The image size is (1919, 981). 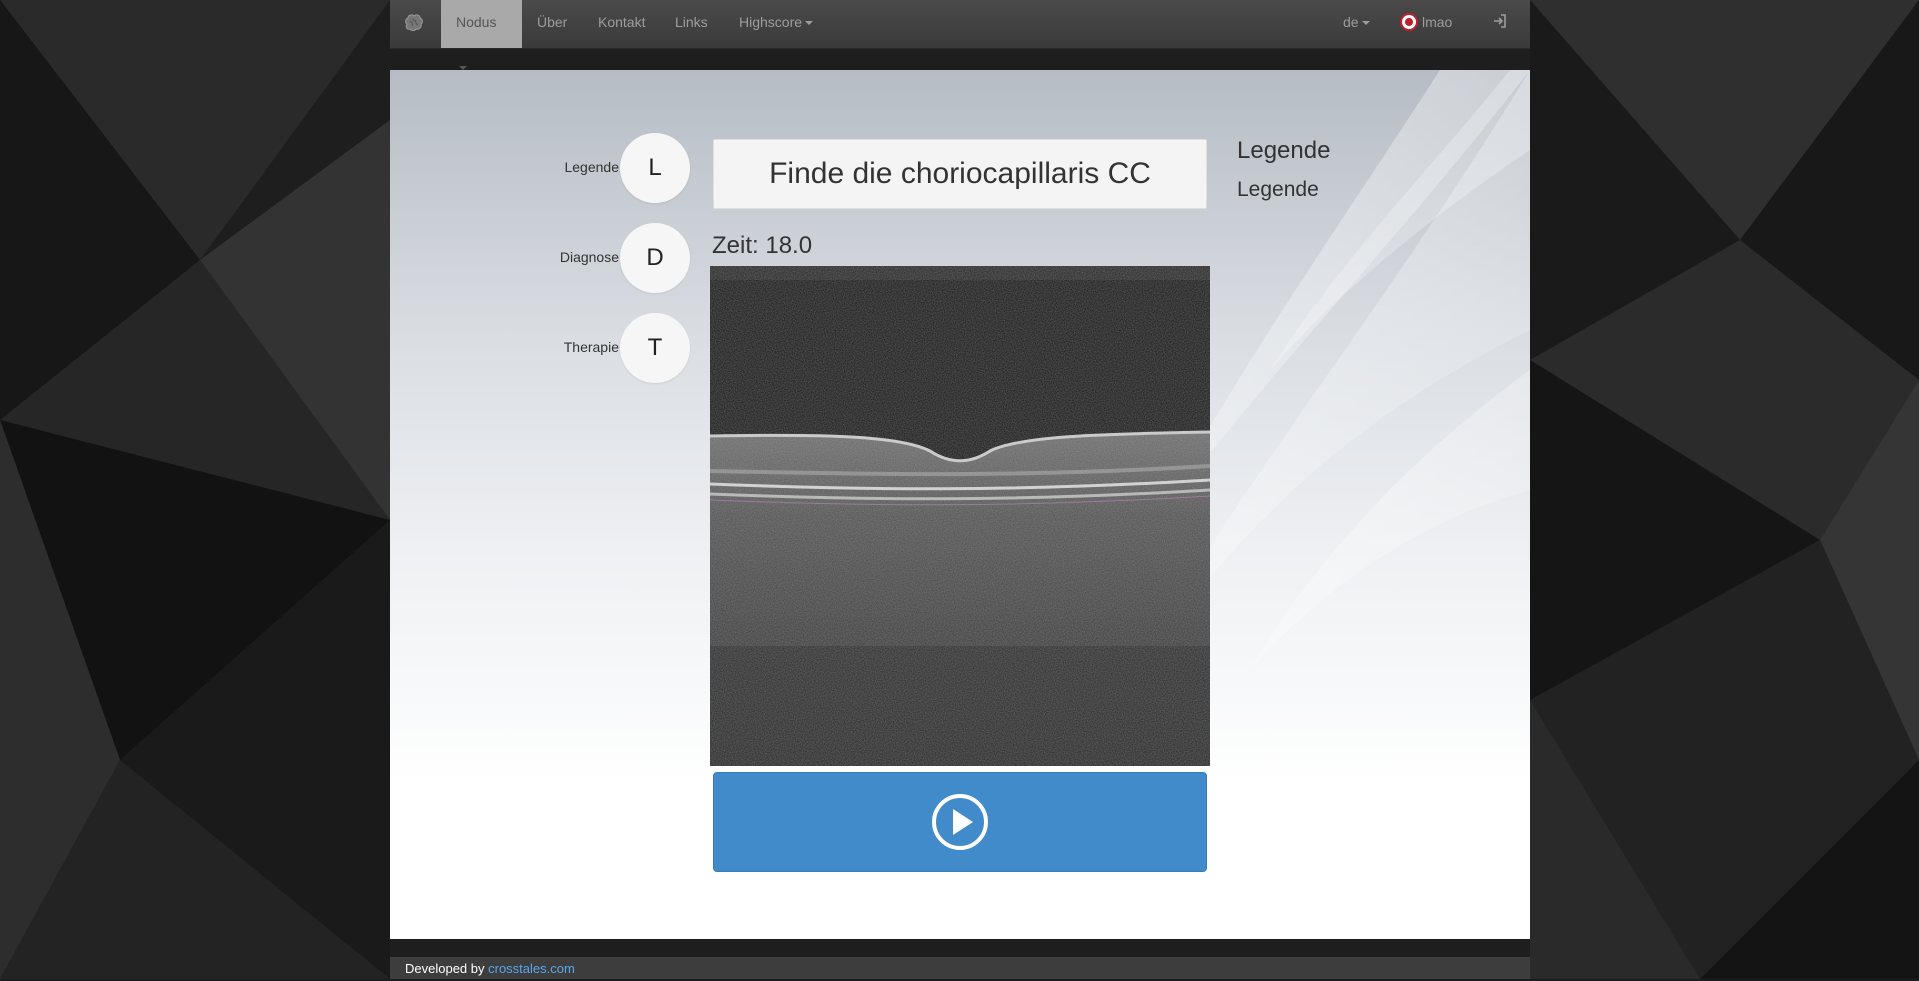 I want to click on footer: Developed by crosstales.com, so click(x=960, y=968).